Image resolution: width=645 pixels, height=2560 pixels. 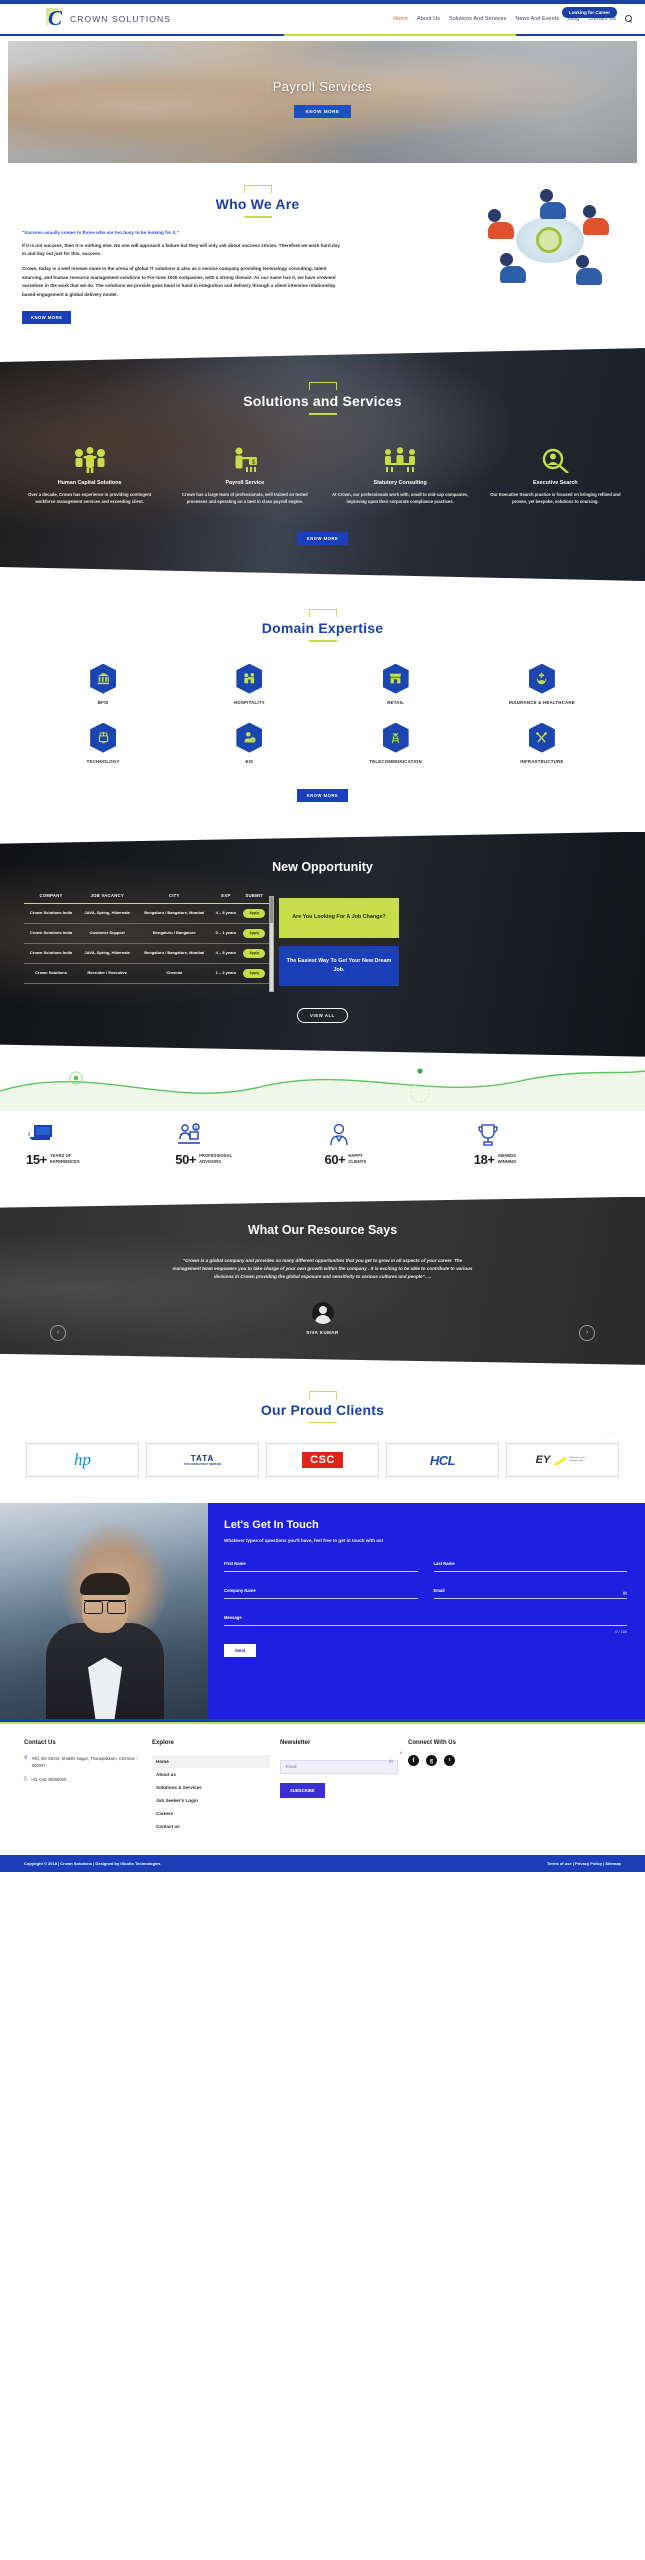 What do you see at coordinates (103, 743) in the screenshot?
I see `domain-item-technology: TECHNOLOGY` at bounding box center [103, 743].